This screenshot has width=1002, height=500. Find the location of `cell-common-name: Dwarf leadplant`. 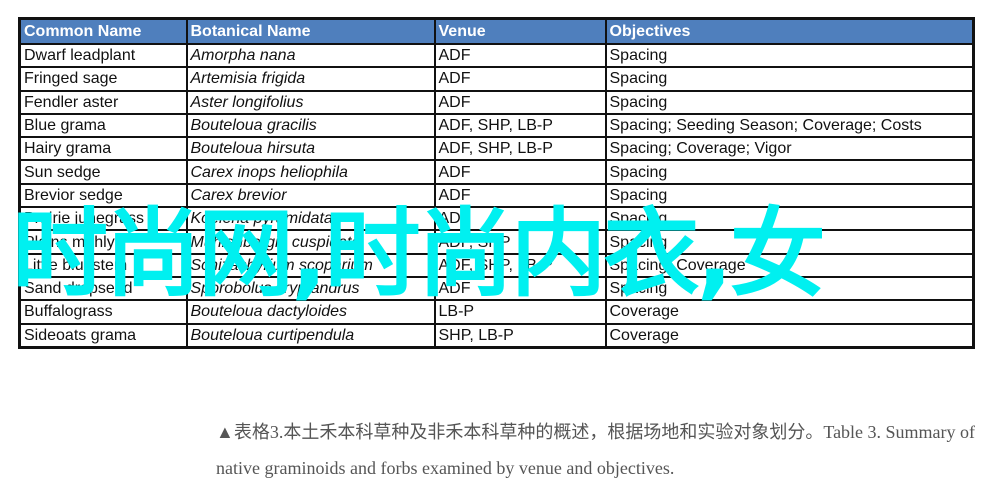

cell-common-name: Dwarf leadplant is located at coordinates (103, 55).